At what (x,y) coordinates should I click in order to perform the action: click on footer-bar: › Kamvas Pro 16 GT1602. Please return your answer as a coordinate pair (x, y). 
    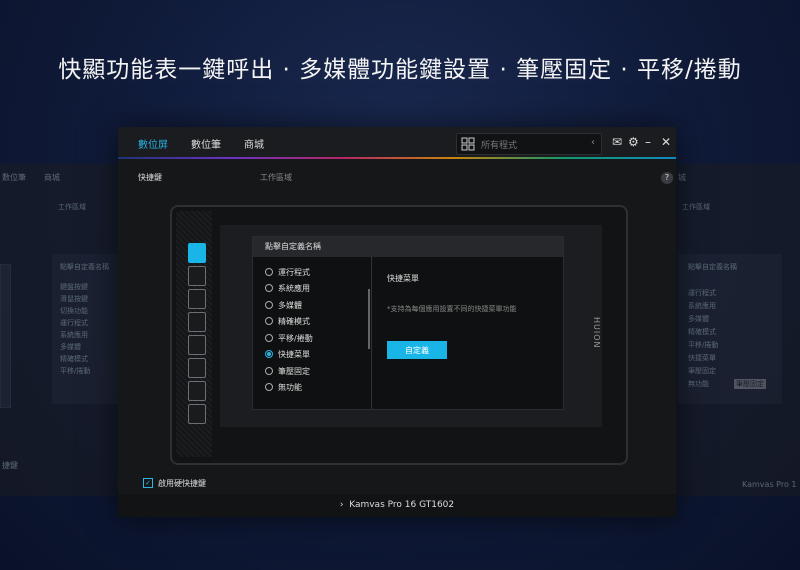
    Looking at the image, I should click on (397, 505).